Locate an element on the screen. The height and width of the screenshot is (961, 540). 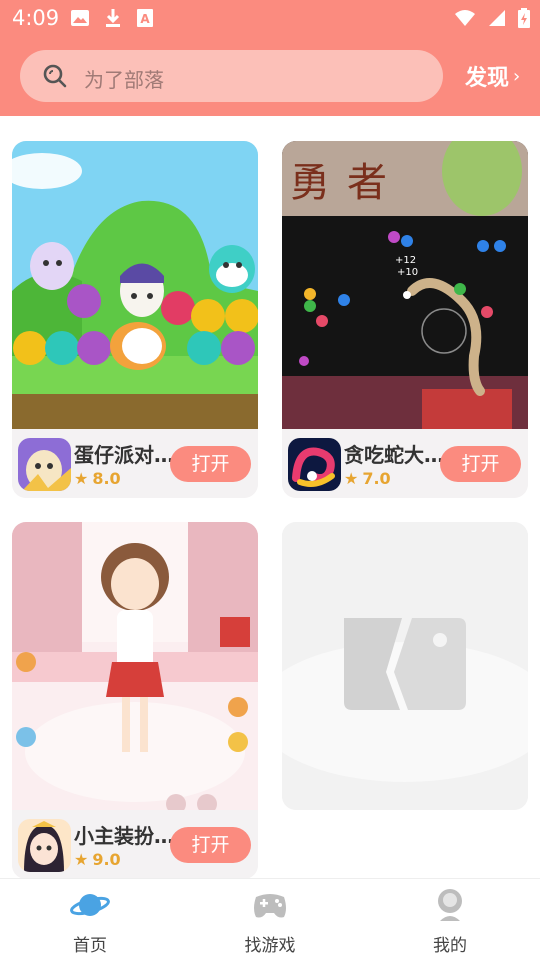
tab-mine: 我的 is located at coordinates (450, 920).